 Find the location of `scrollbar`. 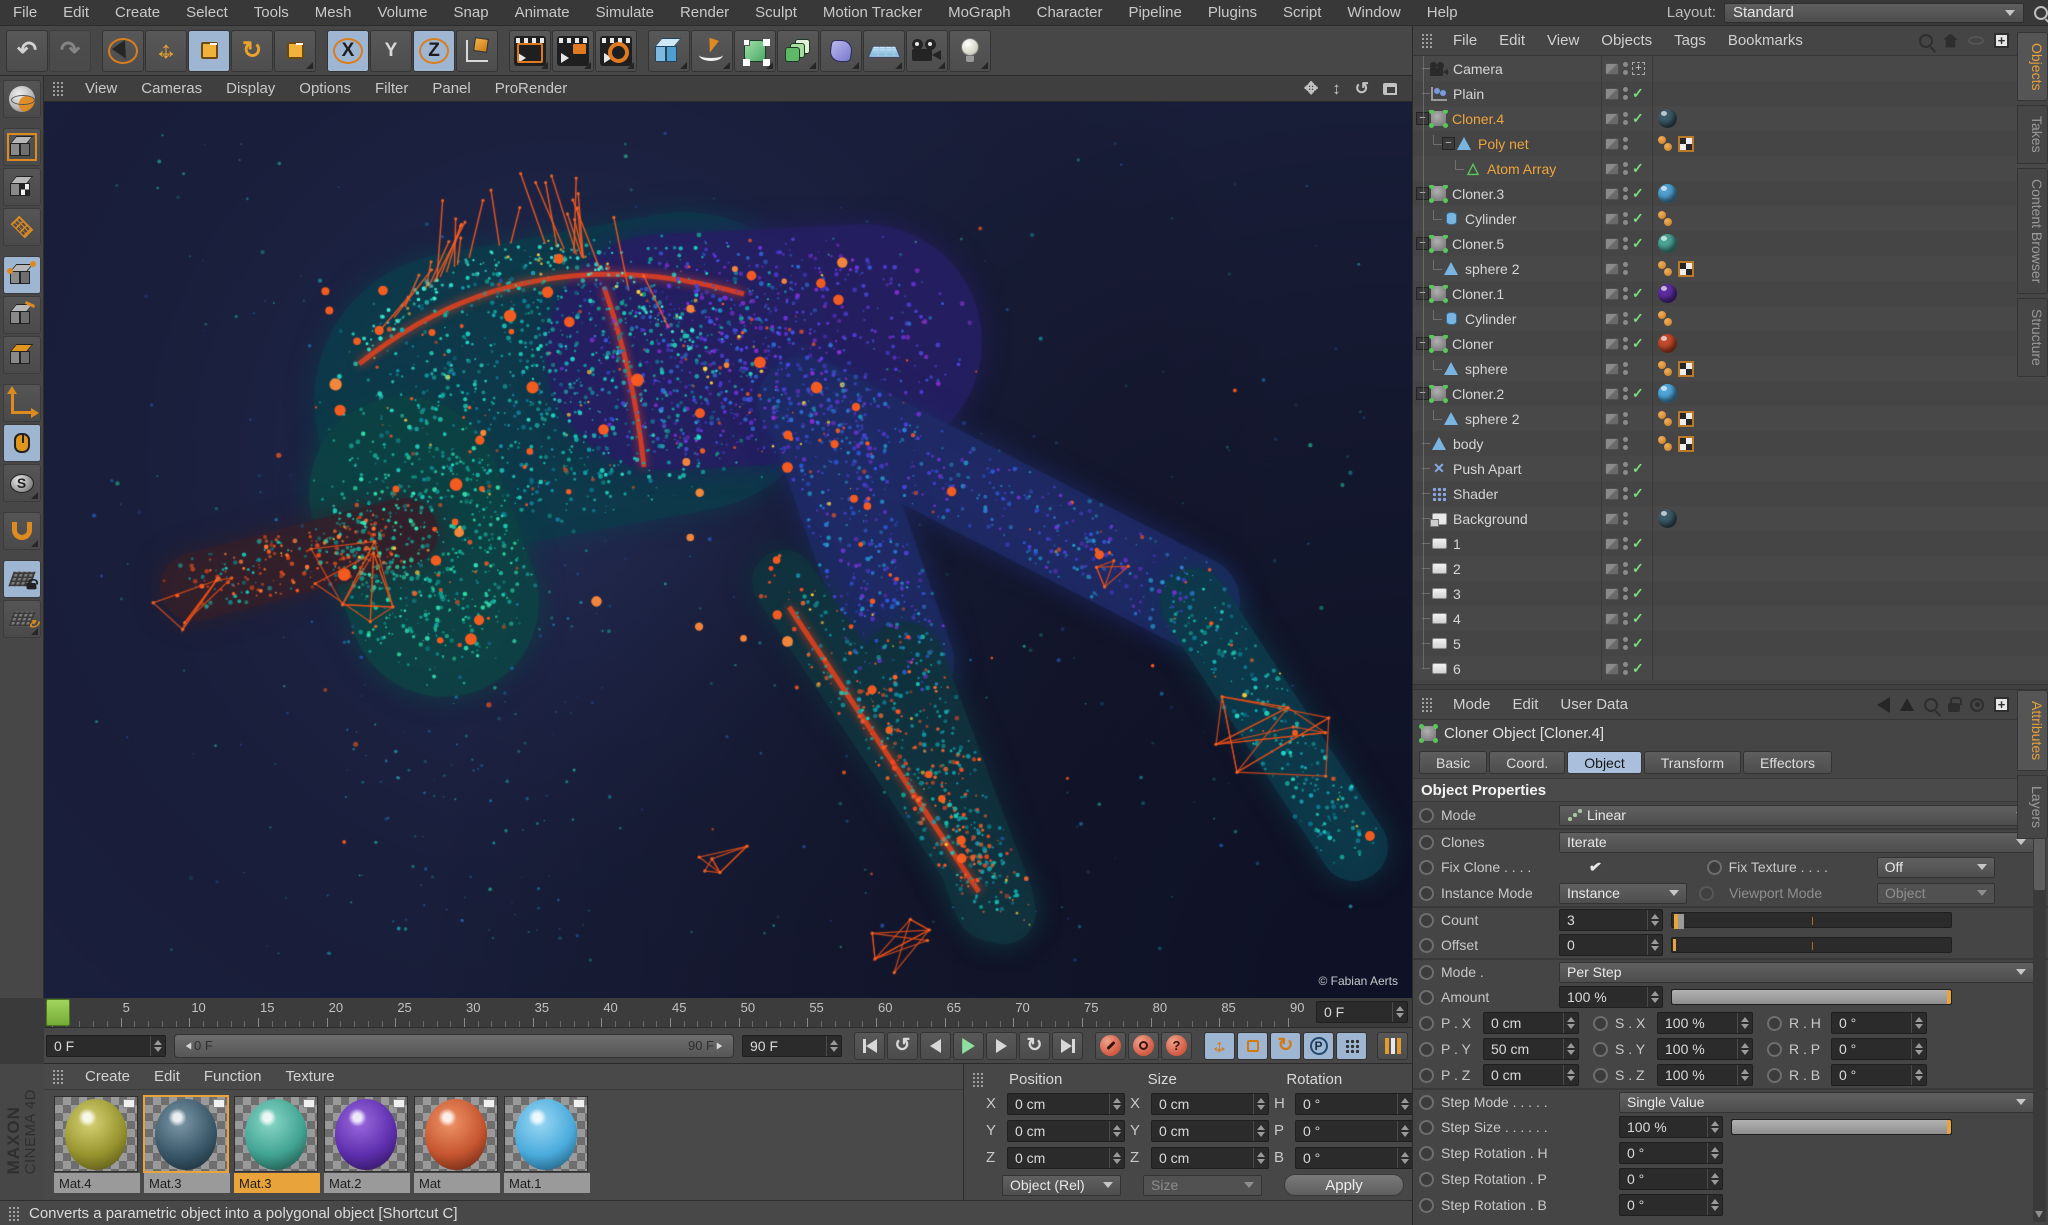

scrollbar is located at coordinates (2039, 1008).